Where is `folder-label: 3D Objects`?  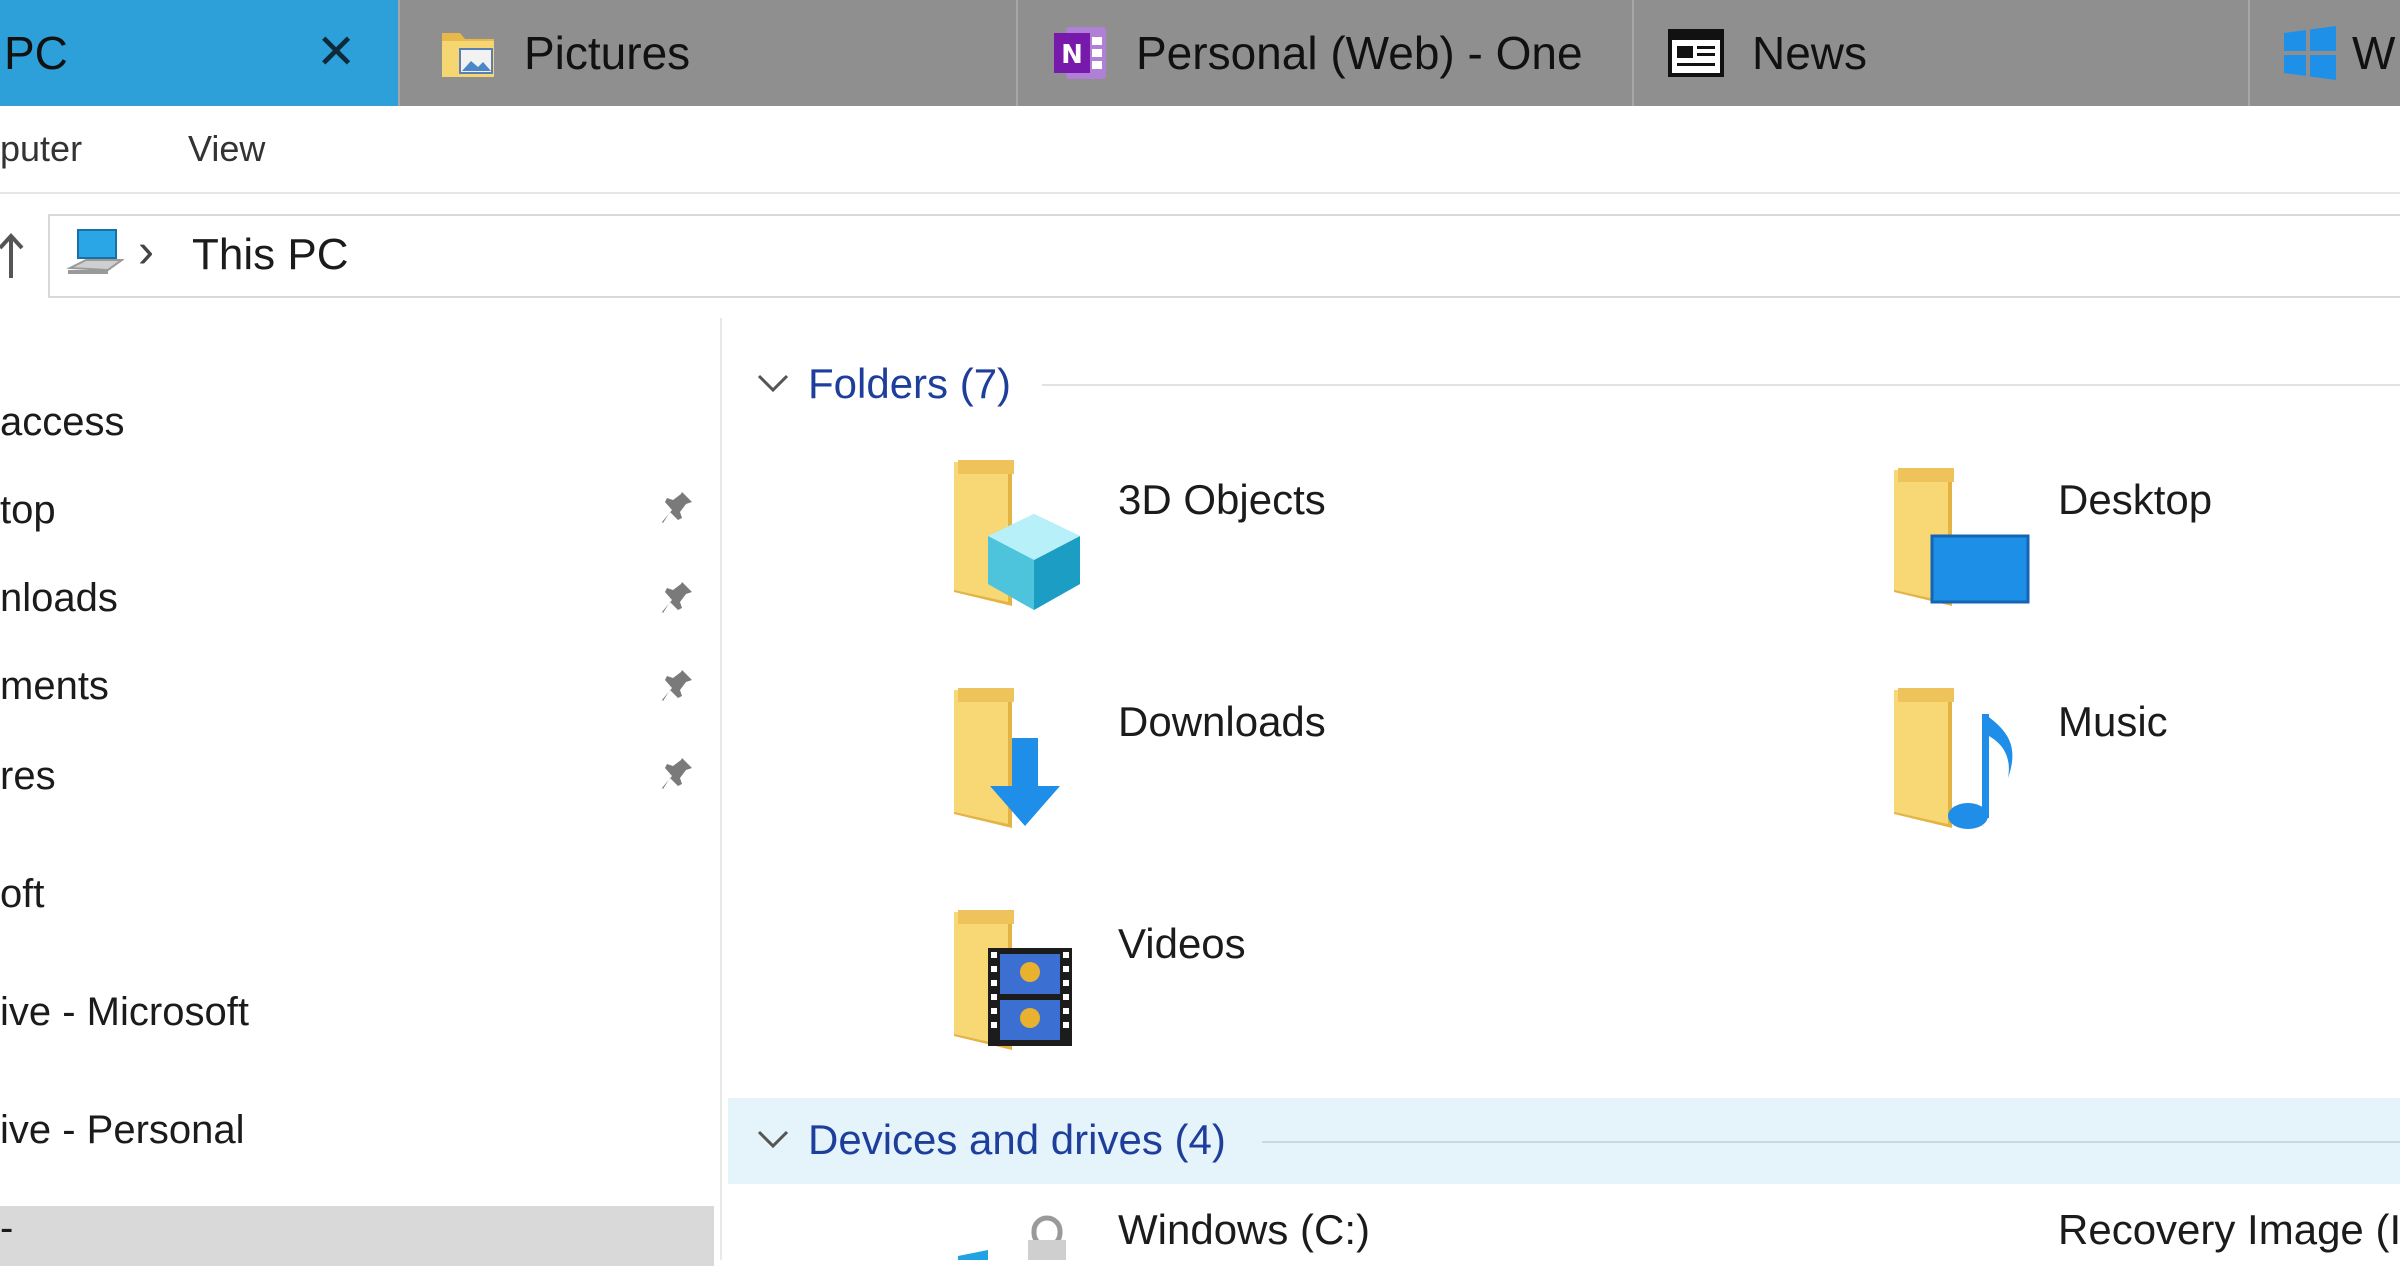
folder-label: 3D Objects is located at coordinates (1222, 499).